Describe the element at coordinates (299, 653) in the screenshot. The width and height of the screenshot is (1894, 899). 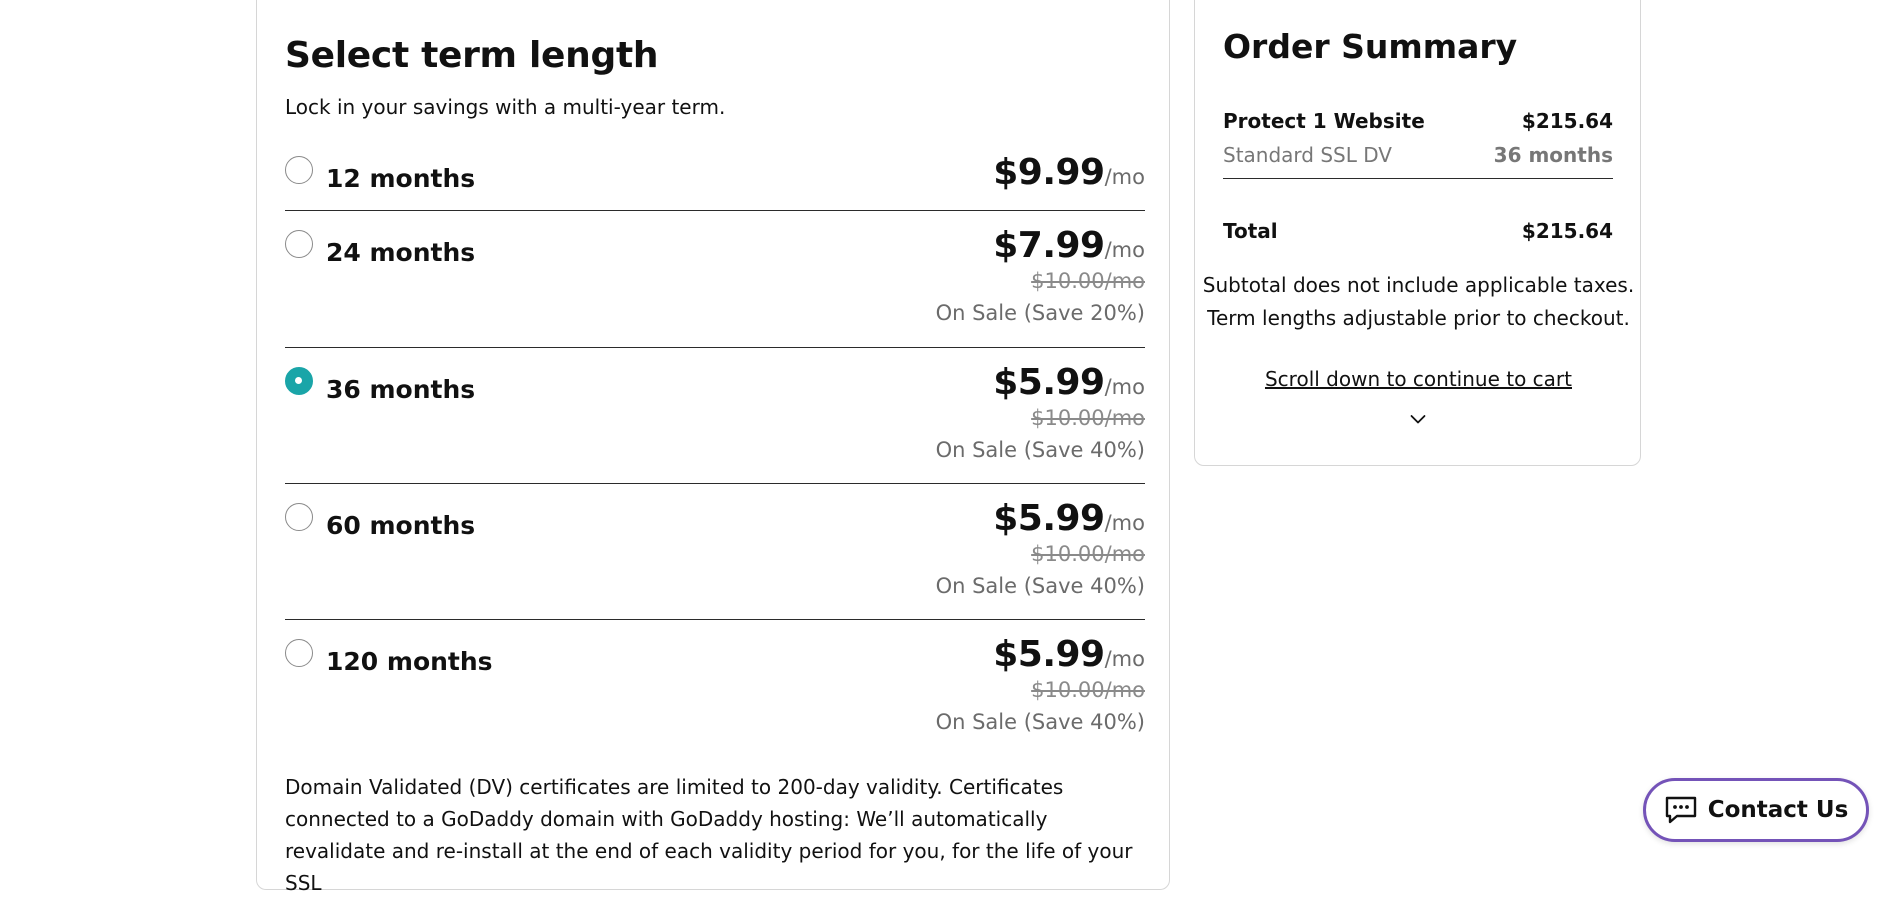
I see `radio-120-months` at that location.